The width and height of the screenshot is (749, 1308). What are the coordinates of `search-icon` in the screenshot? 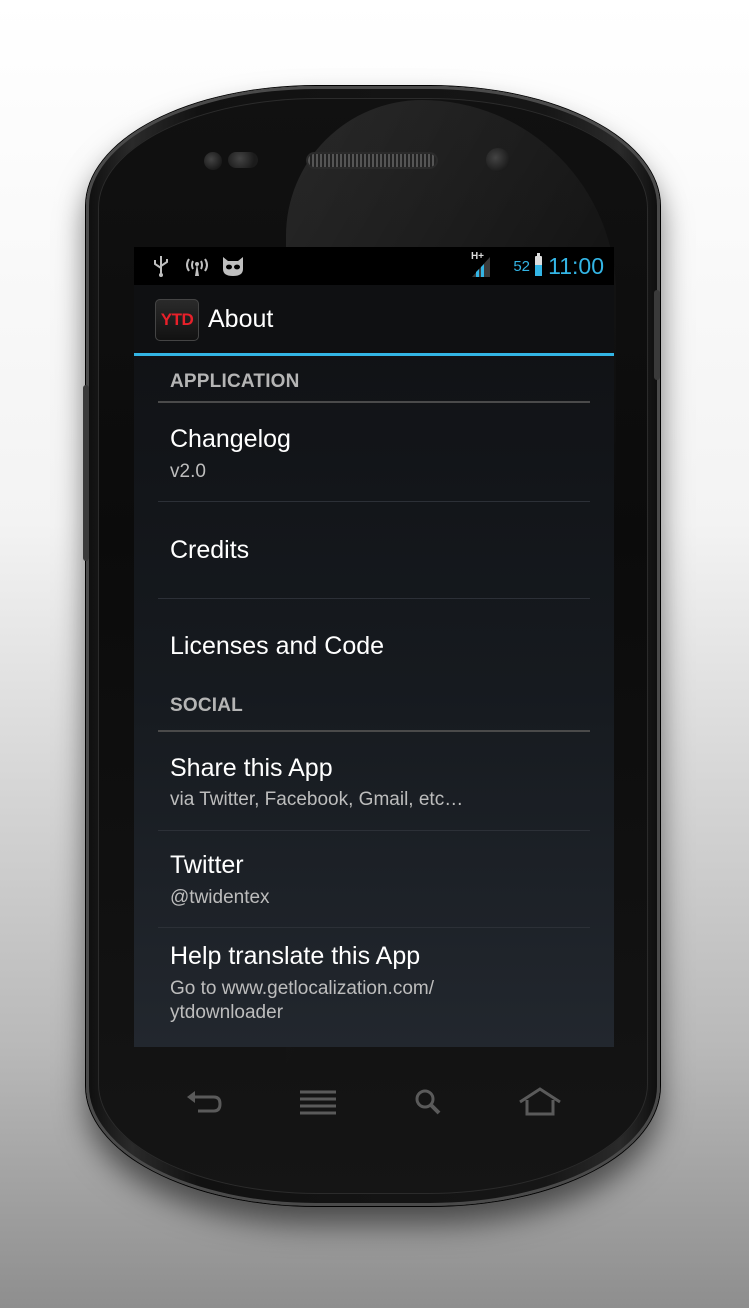 It's located at (428, 1102).